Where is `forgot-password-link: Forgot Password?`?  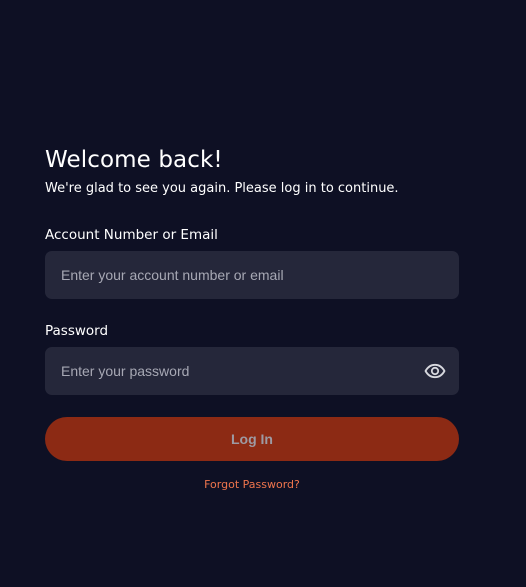
forgot-password-link: Forgot Password? is located at coordinates (252, 485).